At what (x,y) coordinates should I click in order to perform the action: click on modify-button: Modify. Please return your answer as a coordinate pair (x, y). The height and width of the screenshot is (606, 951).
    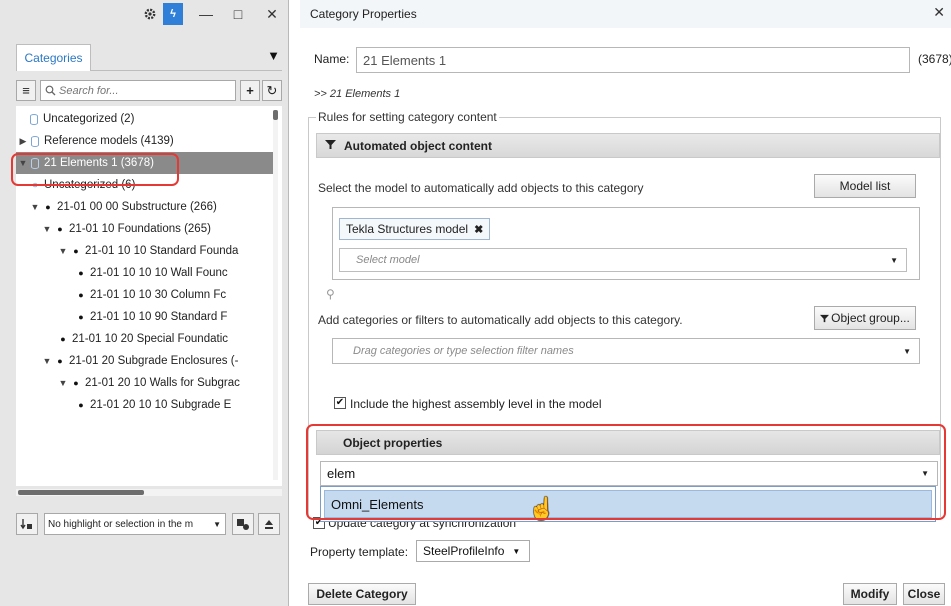
    Looking at the image, I should click on (870, 594).